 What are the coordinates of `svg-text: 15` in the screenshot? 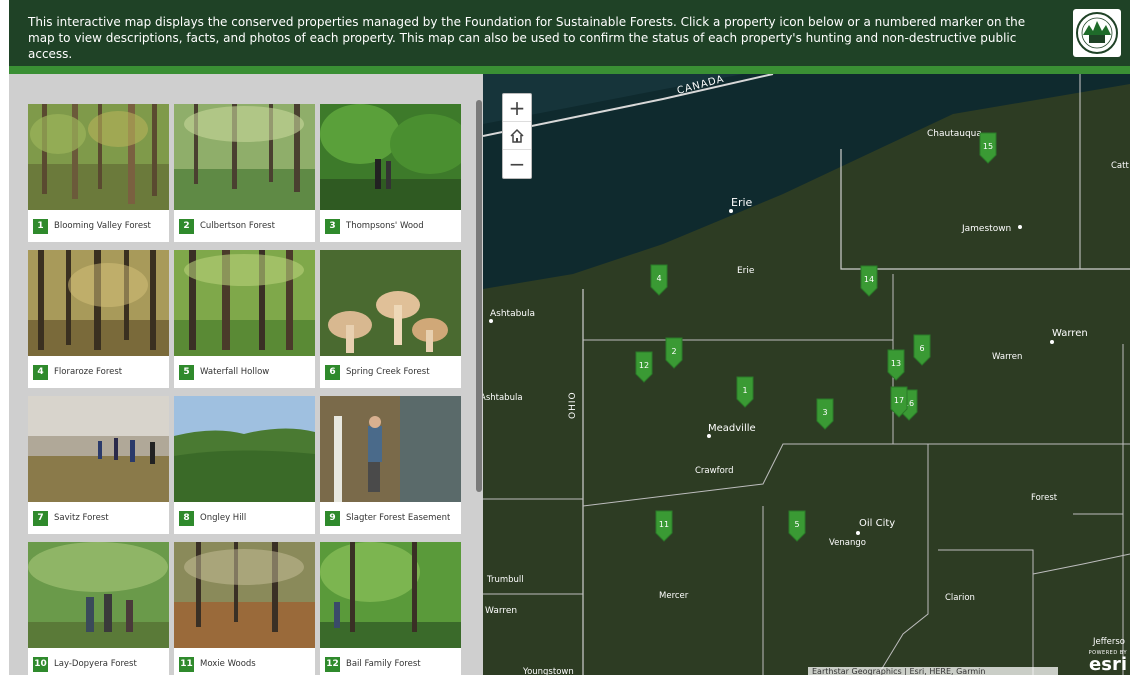 It's located at (988, 146).